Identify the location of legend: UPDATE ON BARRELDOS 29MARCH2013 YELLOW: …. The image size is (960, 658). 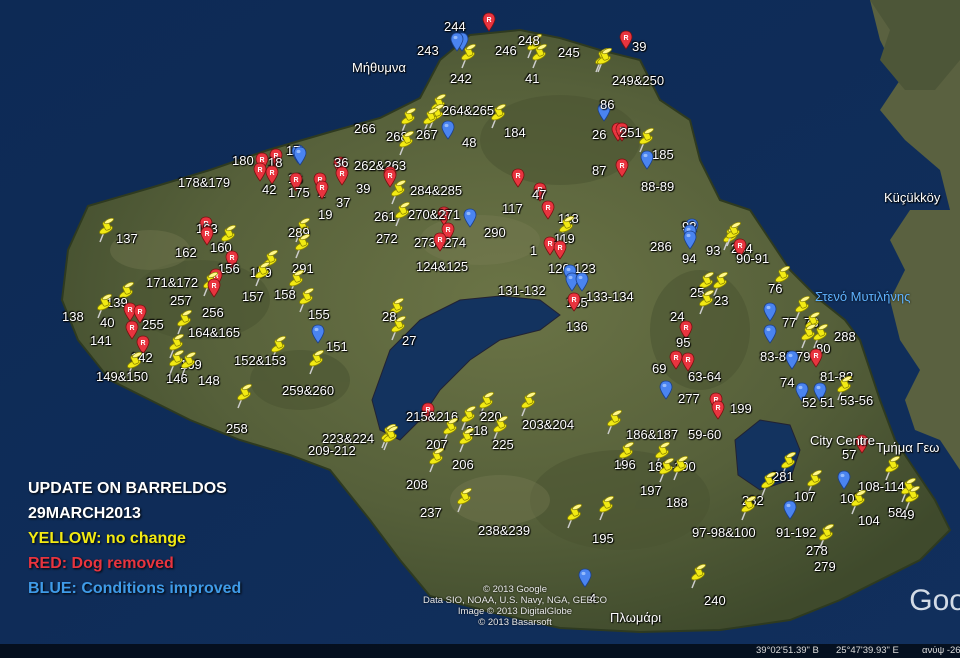
(134, 538).